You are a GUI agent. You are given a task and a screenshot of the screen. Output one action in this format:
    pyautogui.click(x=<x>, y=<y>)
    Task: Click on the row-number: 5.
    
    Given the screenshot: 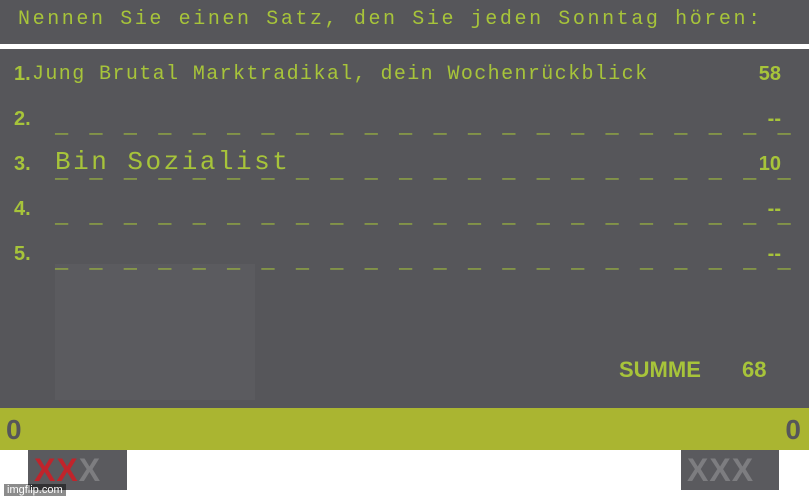 What is the action you would take?
    pyautogui.click(x=22, y=254)
    